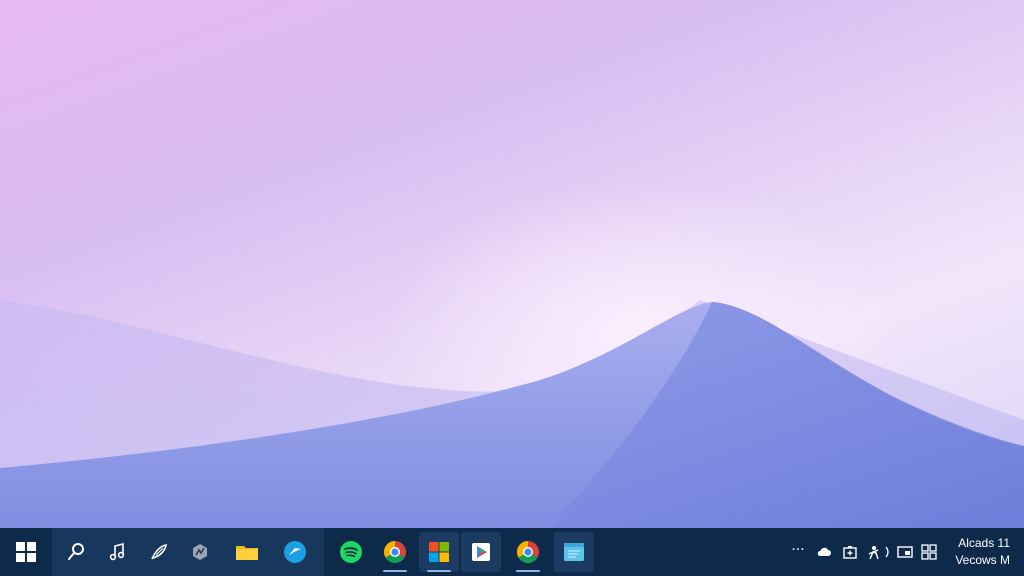  I want to click on display-icon, so click(905, 552).